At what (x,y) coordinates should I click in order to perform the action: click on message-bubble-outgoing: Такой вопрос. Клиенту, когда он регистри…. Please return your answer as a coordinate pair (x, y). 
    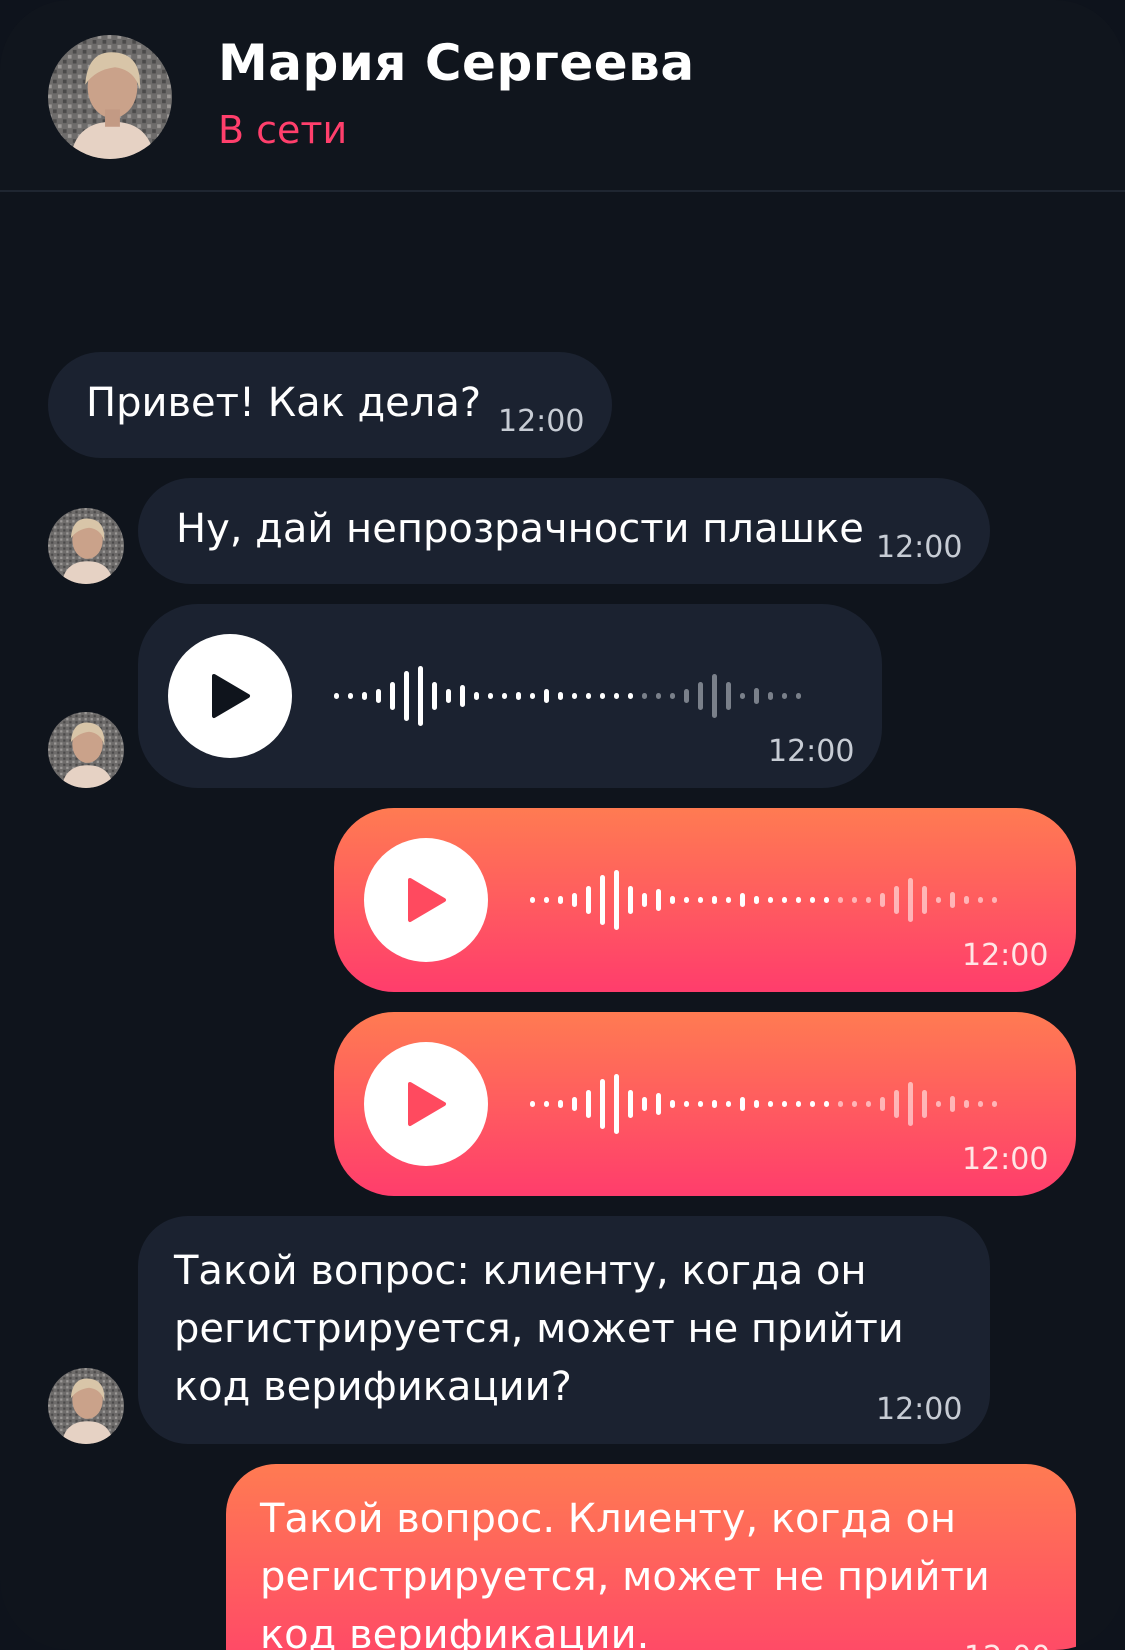
    Looking at the image, I should click on (651, 1557).